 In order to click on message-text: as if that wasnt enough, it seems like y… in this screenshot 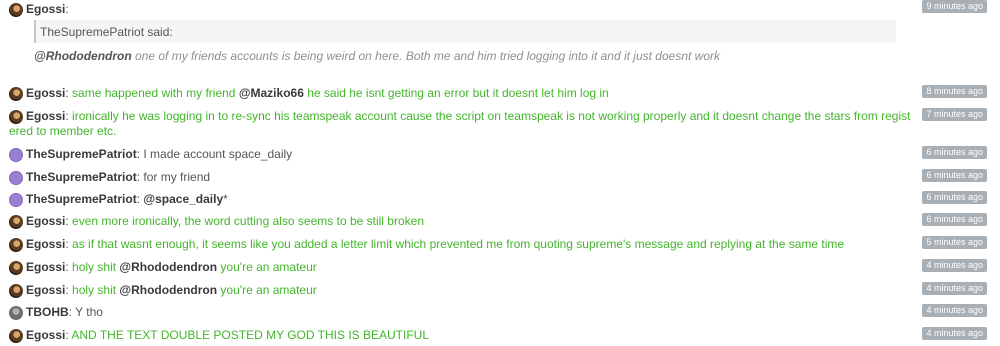, I will do `click(458, 244)`.